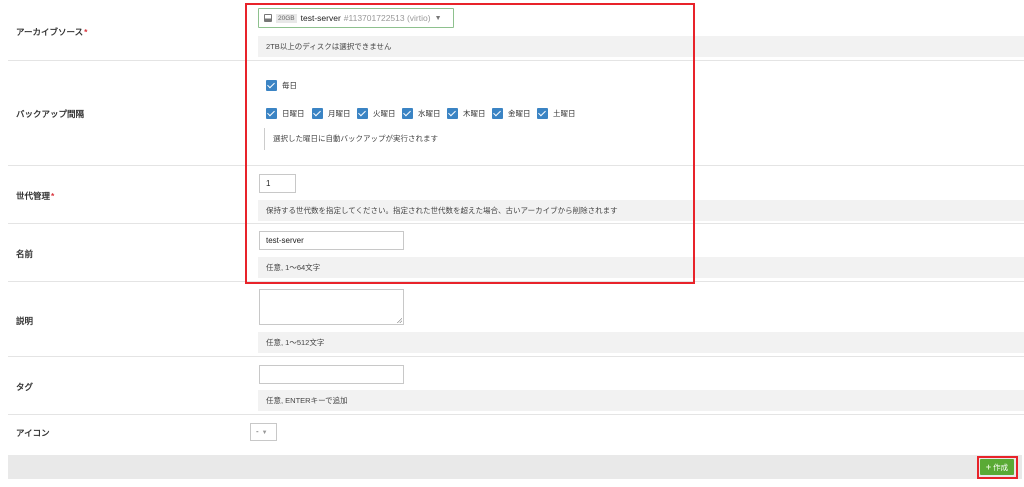 The image size is (1024, 487). What do you see at coordinates (641, 342) in the screenshot?
I see `description-help: 任意, 1〜512文字` at bounding box center [641, 342].